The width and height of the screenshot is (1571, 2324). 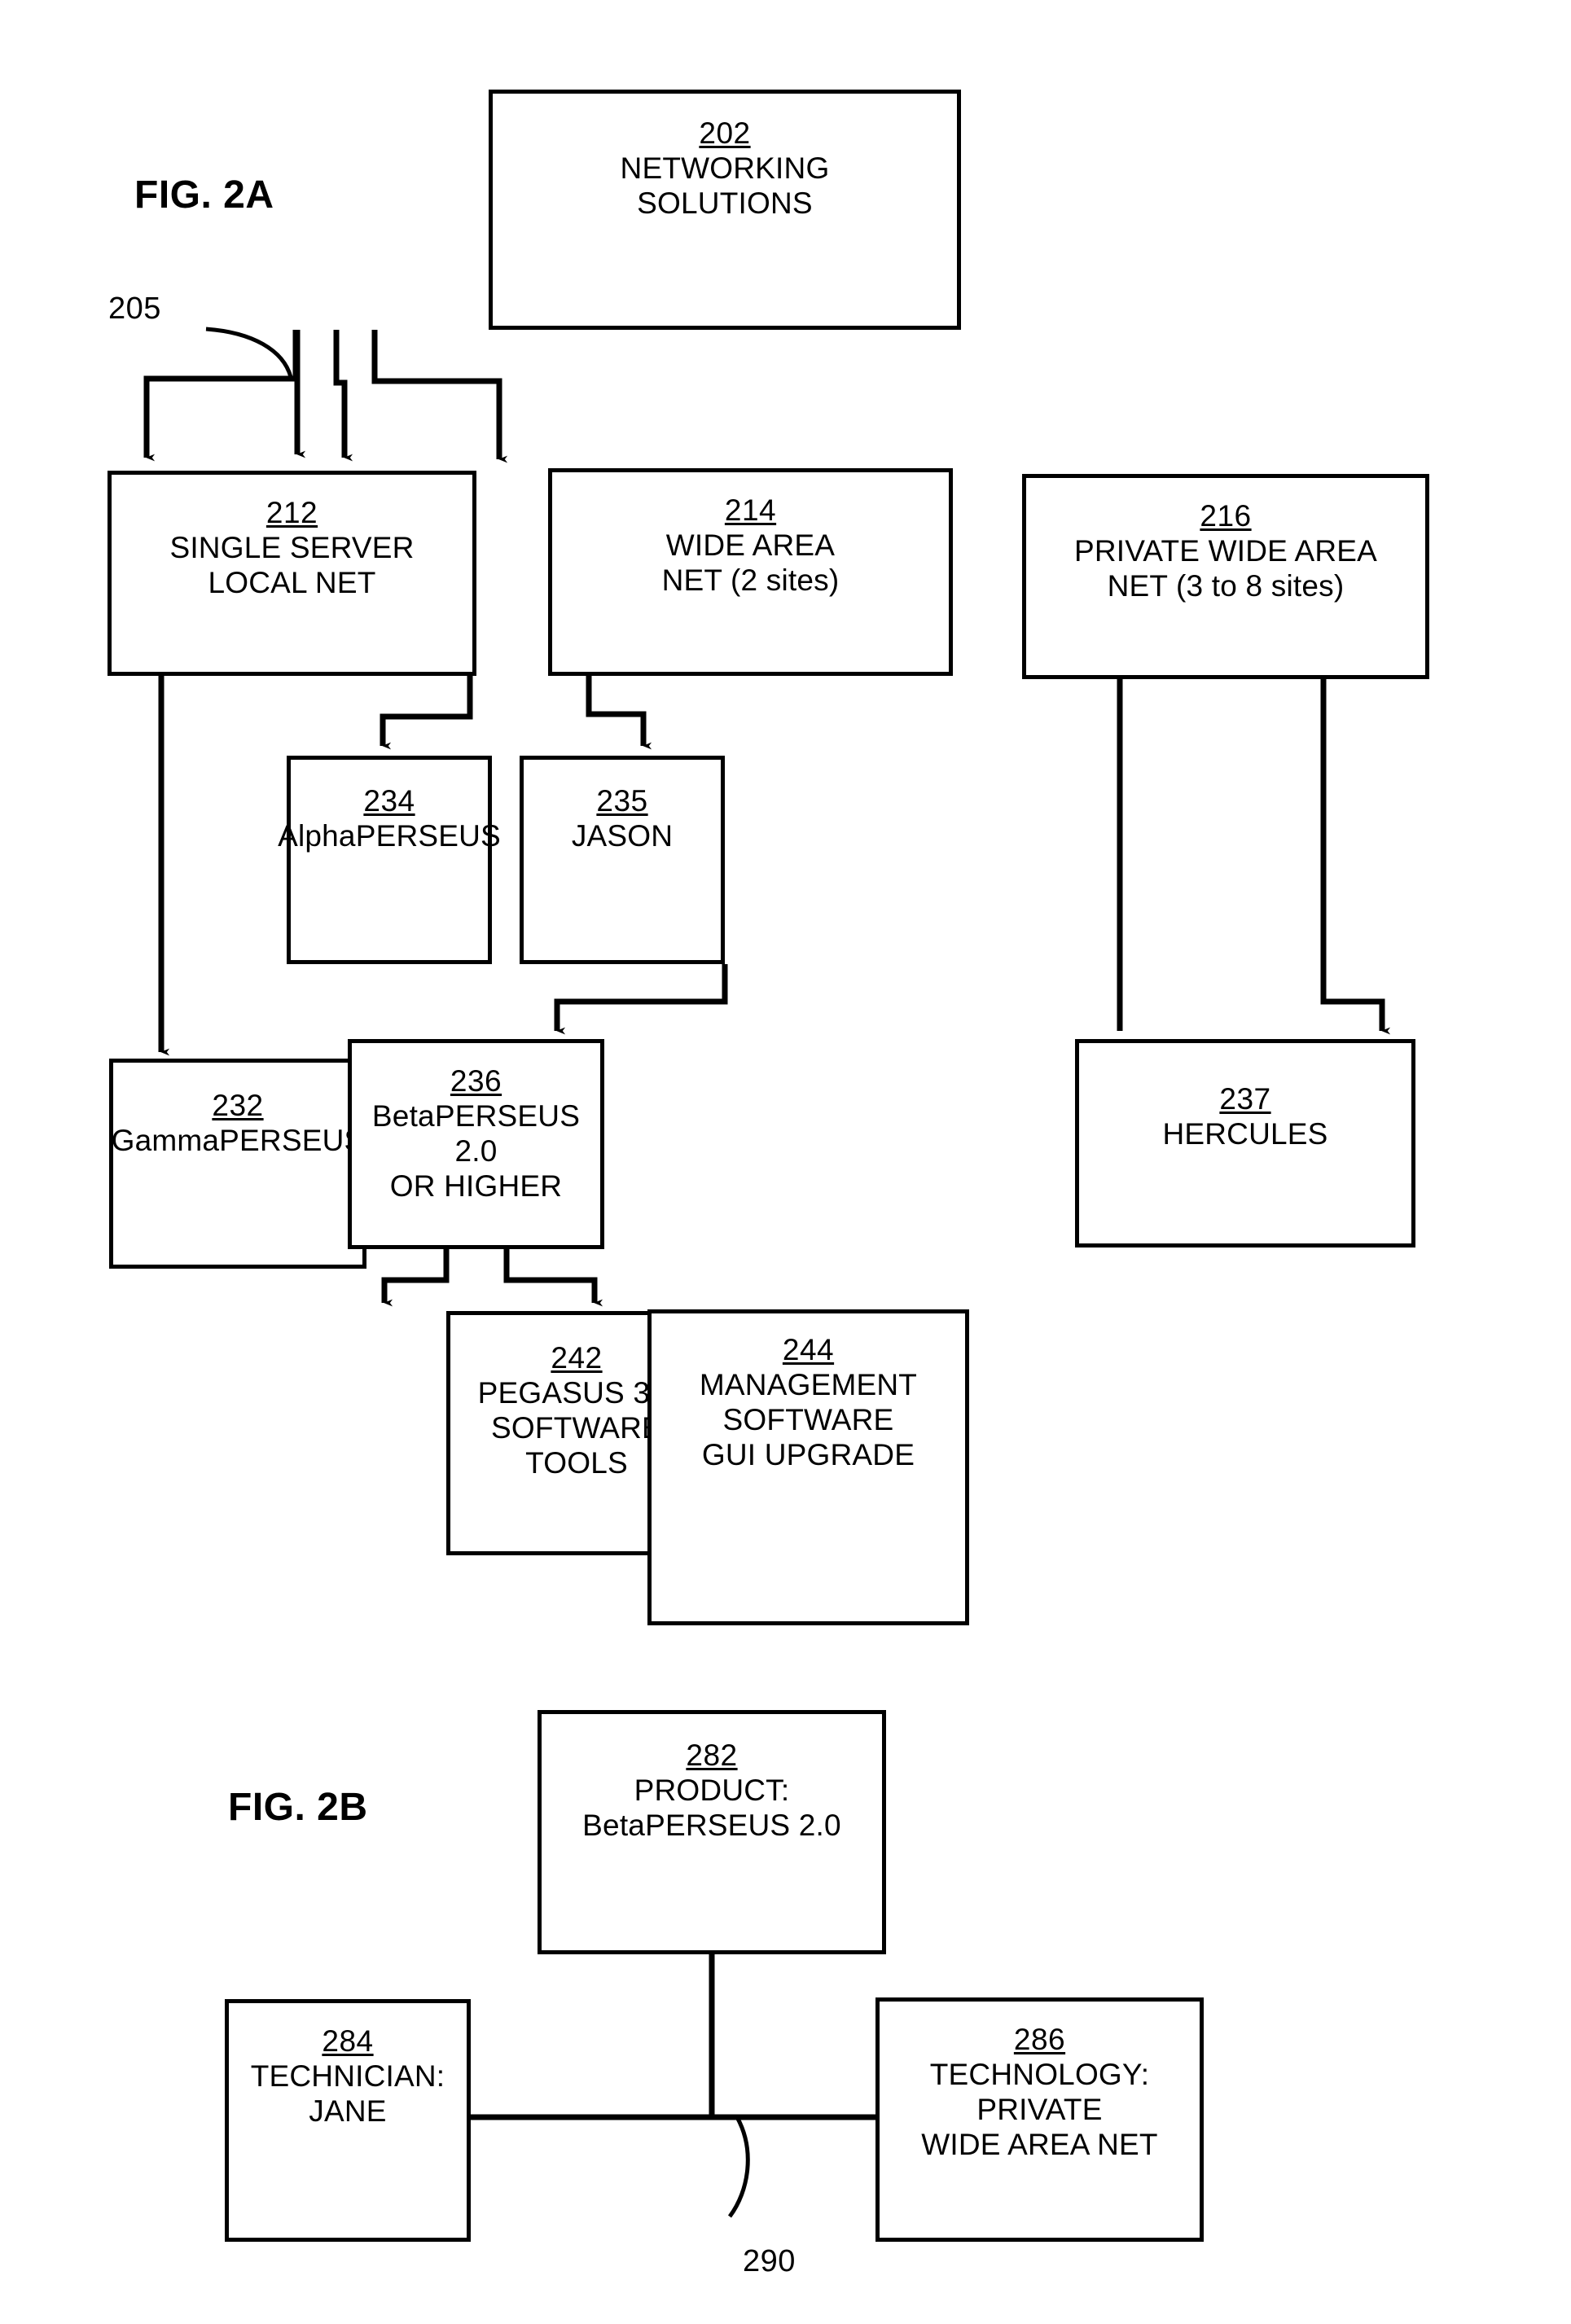 I want to click on node-232-gammaperseus: 232 GammaPERSEUS, so click(x=238, y=1164).